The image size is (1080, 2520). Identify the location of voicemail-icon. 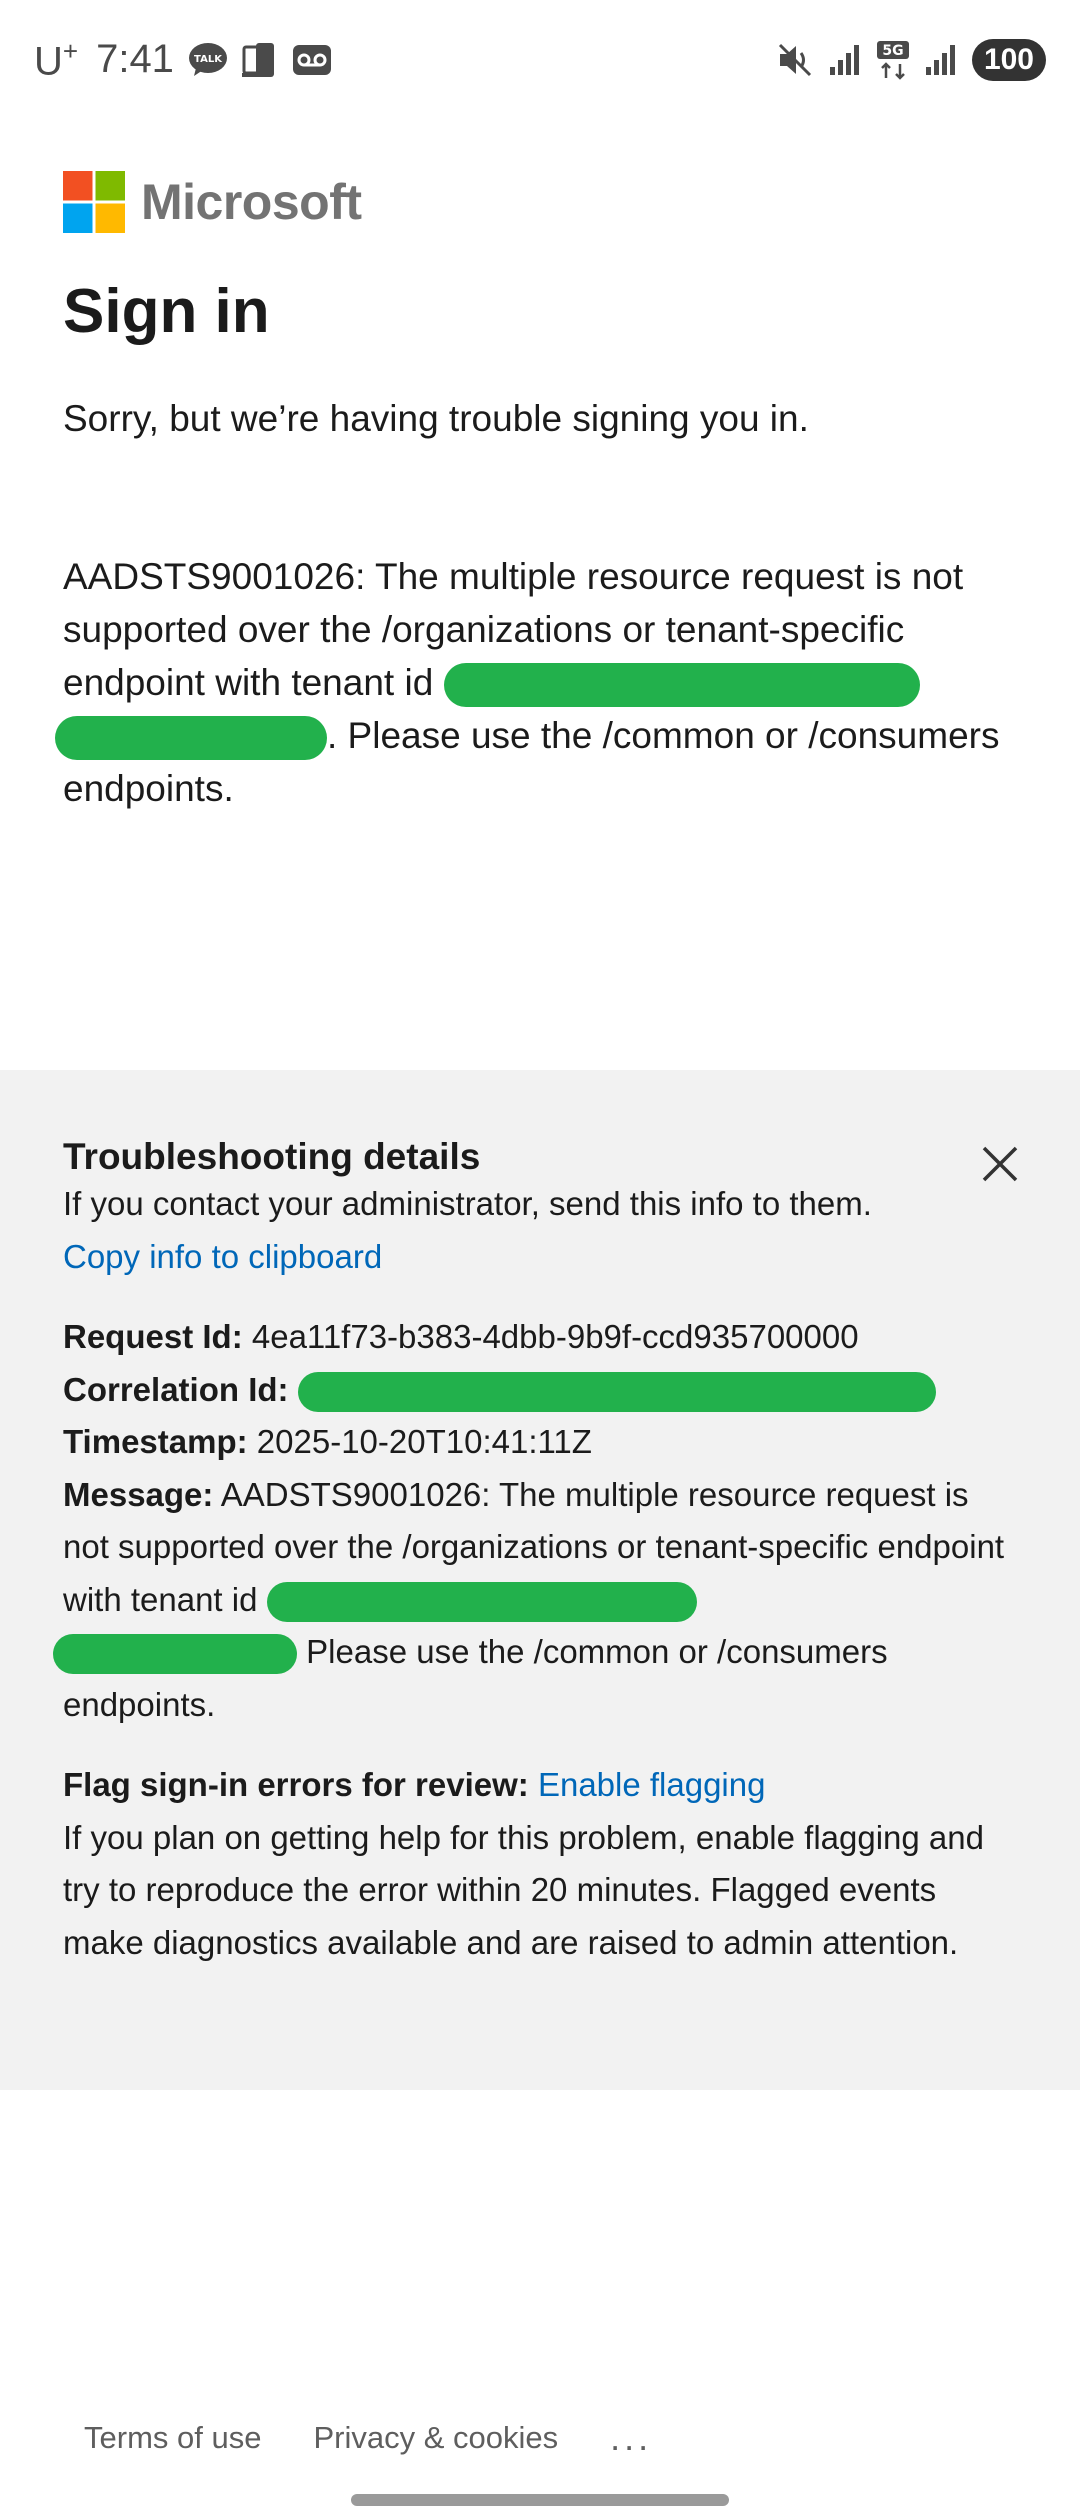
(312, 60).